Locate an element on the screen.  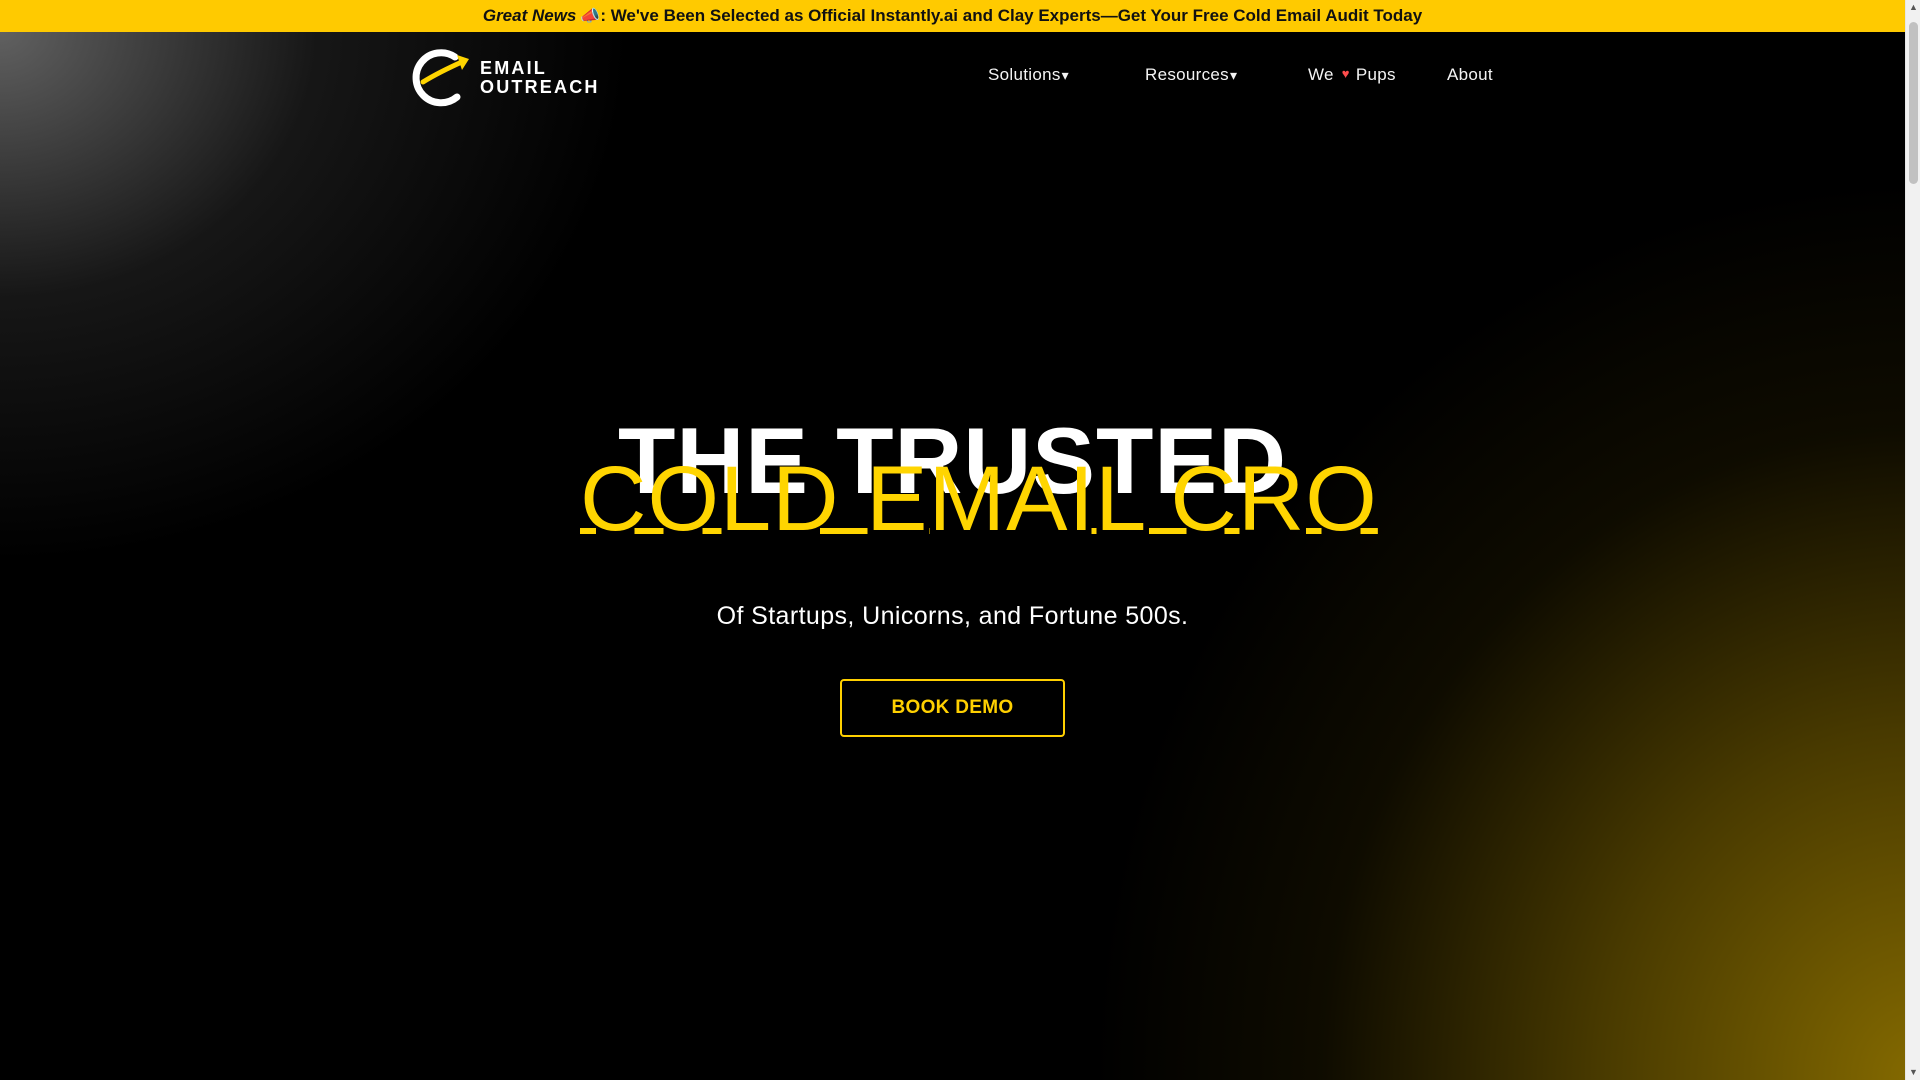
scroll-down-arrow-icon: ▼ is located at coordinates (1913, 1072).